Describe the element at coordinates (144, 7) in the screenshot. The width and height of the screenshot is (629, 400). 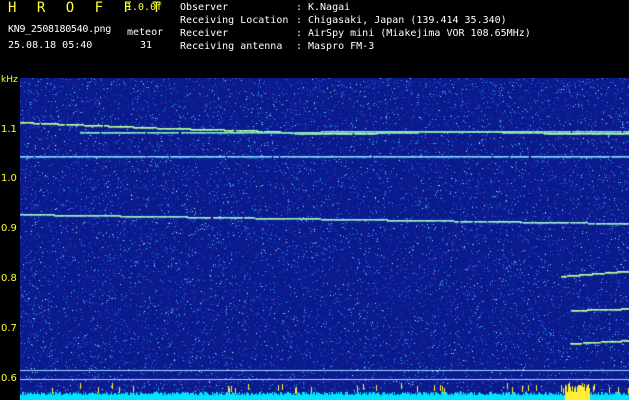
I see `app-version: 1.0.0f` at that location.